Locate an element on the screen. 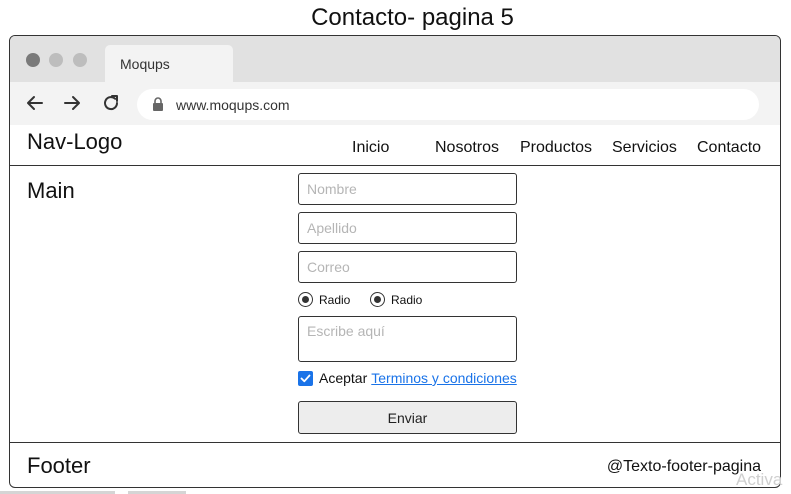 This screenshot has height=494, width=791. nav-link-contacto: Contacto is located at coordinates (729, 148).